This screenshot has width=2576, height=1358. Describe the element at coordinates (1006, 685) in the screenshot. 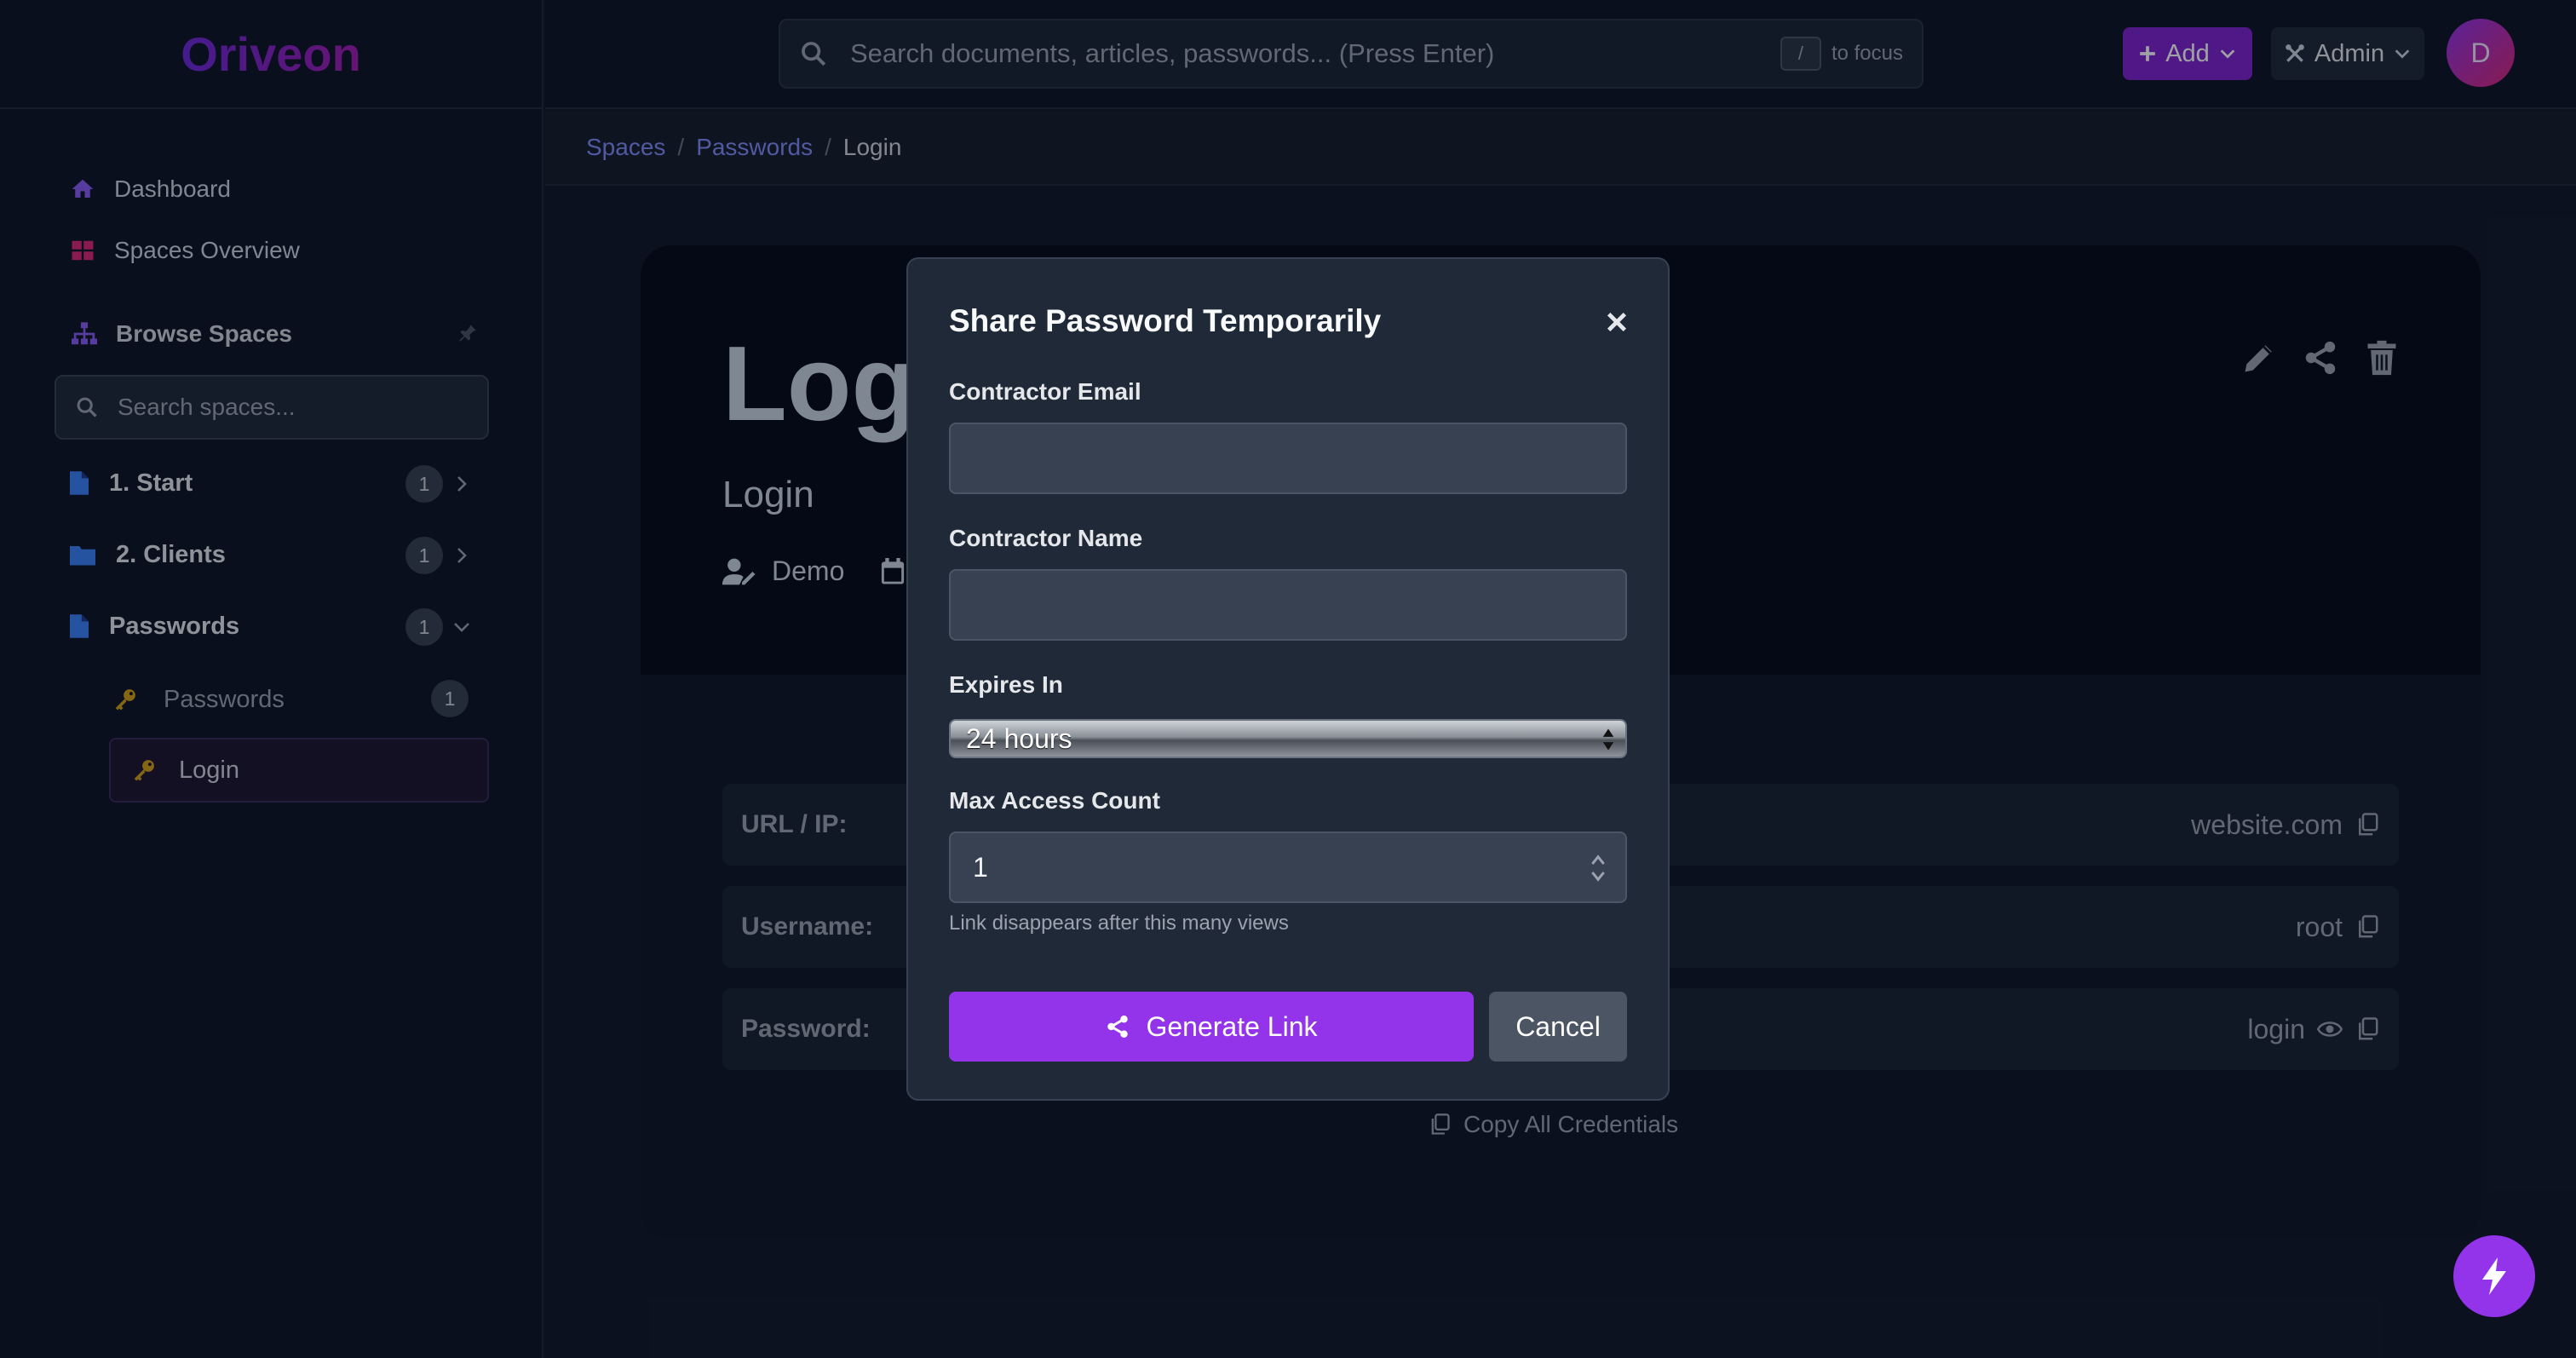

I see `expires-in-label: Expires In` at that location.